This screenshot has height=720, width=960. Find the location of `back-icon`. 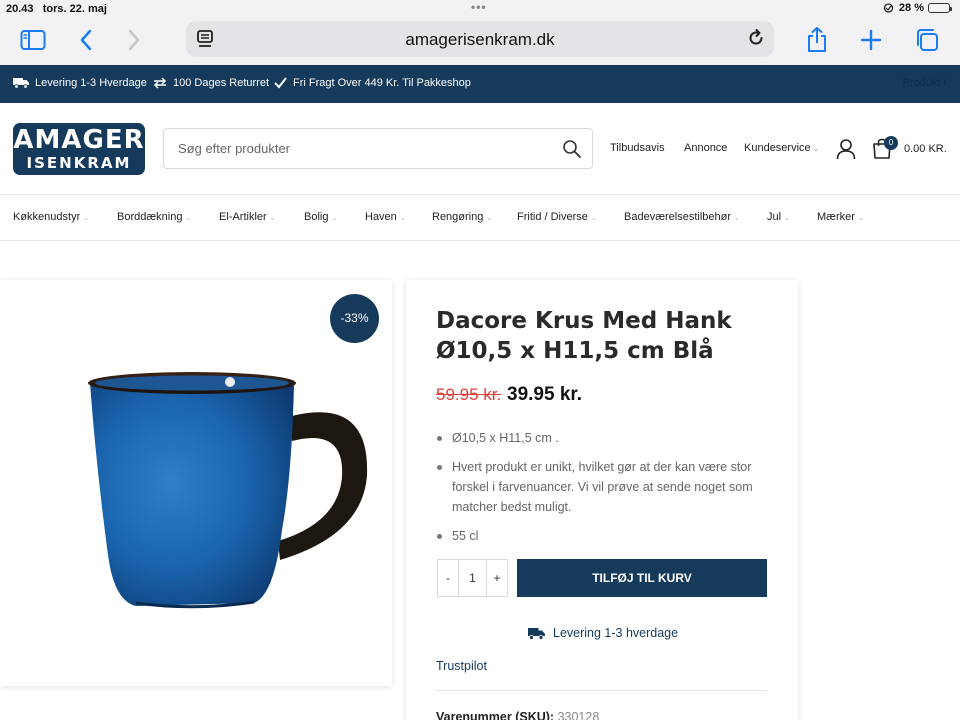

back-icon is located at coordinates (86, 40).